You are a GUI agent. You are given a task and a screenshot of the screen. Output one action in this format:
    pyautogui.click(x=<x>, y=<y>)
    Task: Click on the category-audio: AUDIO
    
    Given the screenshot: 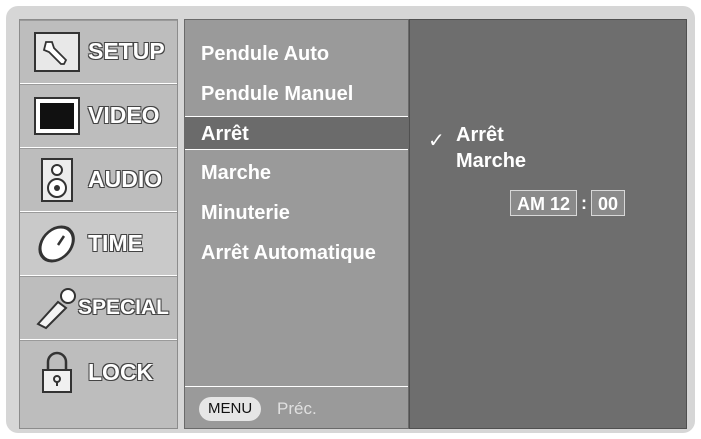 What is the action you would take?
    pyautogui.click(x=98, y=180)
    